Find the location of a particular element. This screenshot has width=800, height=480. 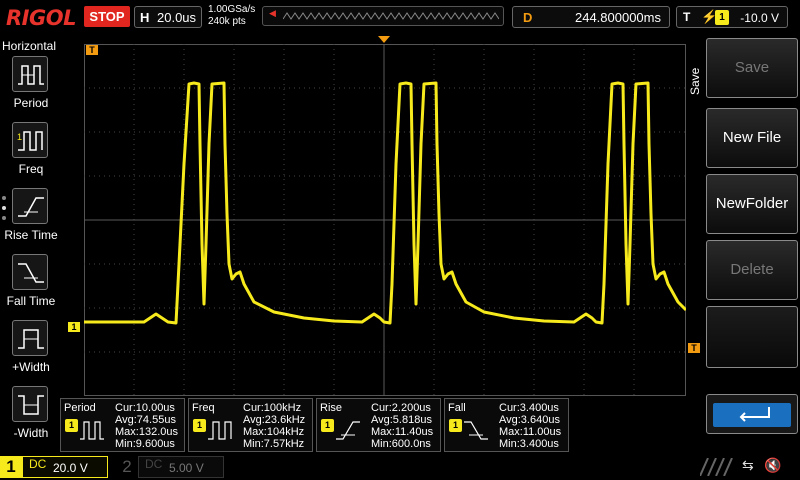

memory-depth: 240k pts is located at coordinates (227, 21).